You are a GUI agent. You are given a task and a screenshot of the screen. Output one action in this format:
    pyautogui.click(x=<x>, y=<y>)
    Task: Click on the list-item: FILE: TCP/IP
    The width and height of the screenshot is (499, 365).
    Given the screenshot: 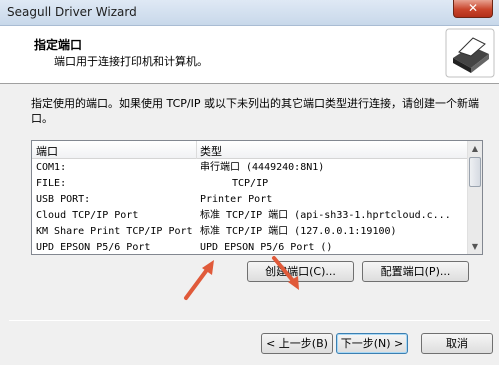 What is the action you would take?
    pyautogui.click(x=250, y=184)
    